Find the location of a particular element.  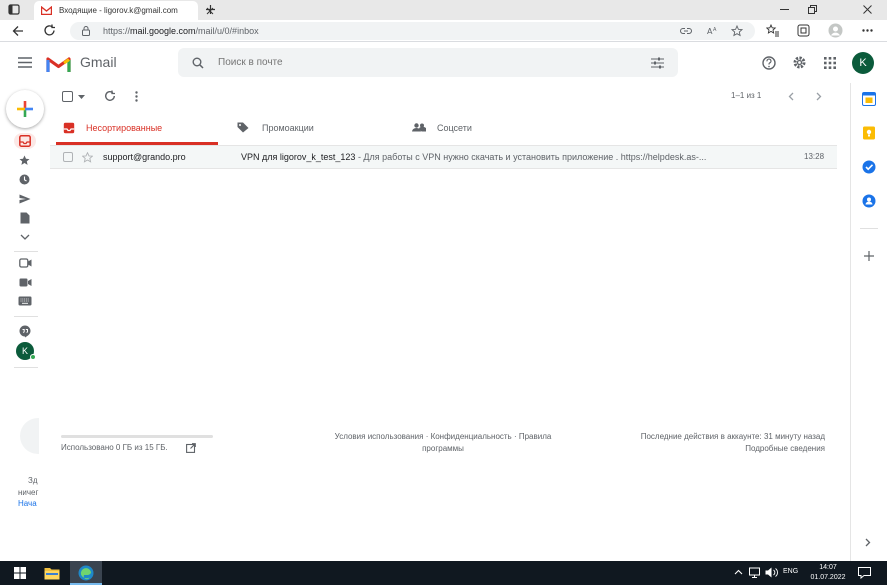

link-icon is located at coordinates (686, 31).